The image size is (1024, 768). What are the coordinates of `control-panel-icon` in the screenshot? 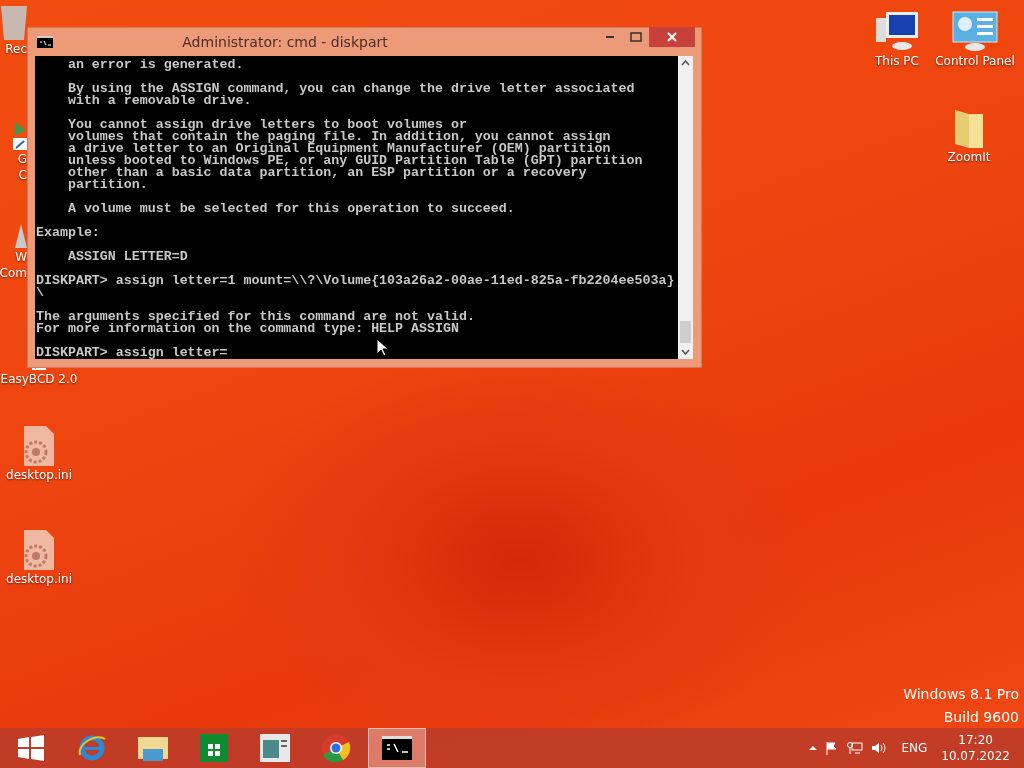 It's located at (975, 31).